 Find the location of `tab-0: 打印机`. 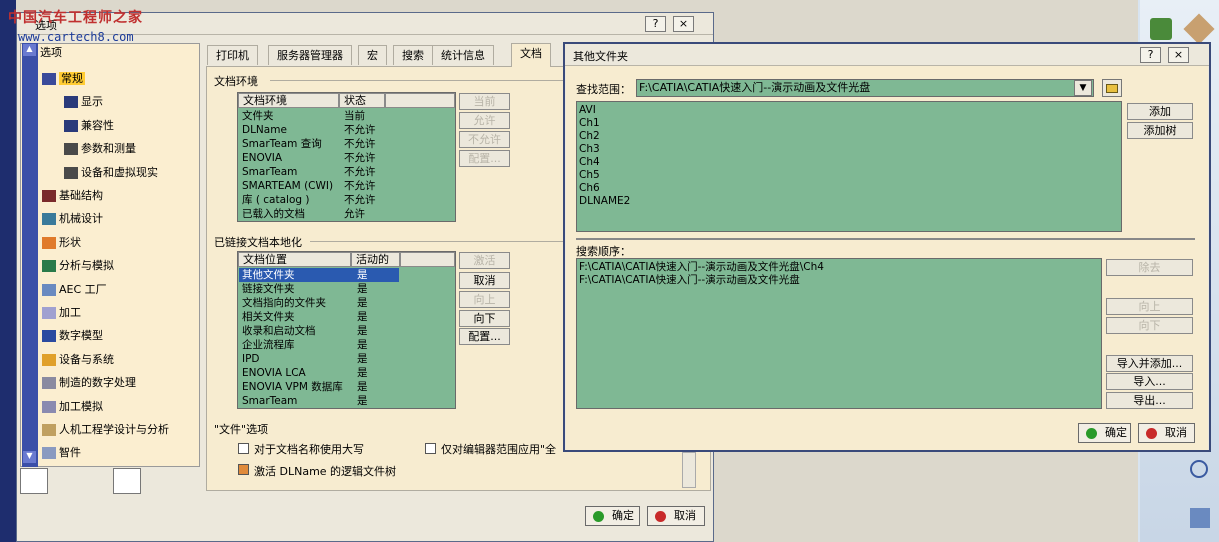

tab-0: 打印机 is located at coordinates (232, 55).